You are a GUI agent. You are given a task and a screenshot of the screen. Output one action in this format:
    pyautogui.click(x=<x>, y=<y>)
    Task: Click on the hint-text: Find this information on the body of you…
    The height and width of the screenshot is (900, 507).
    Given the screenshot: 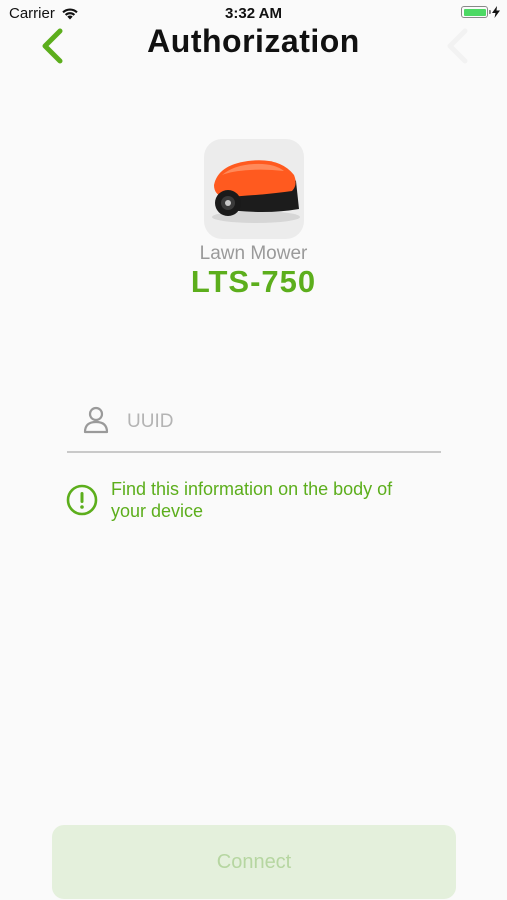 What is the action you would take?
    pyautogui.click(x=252, y=500)
    